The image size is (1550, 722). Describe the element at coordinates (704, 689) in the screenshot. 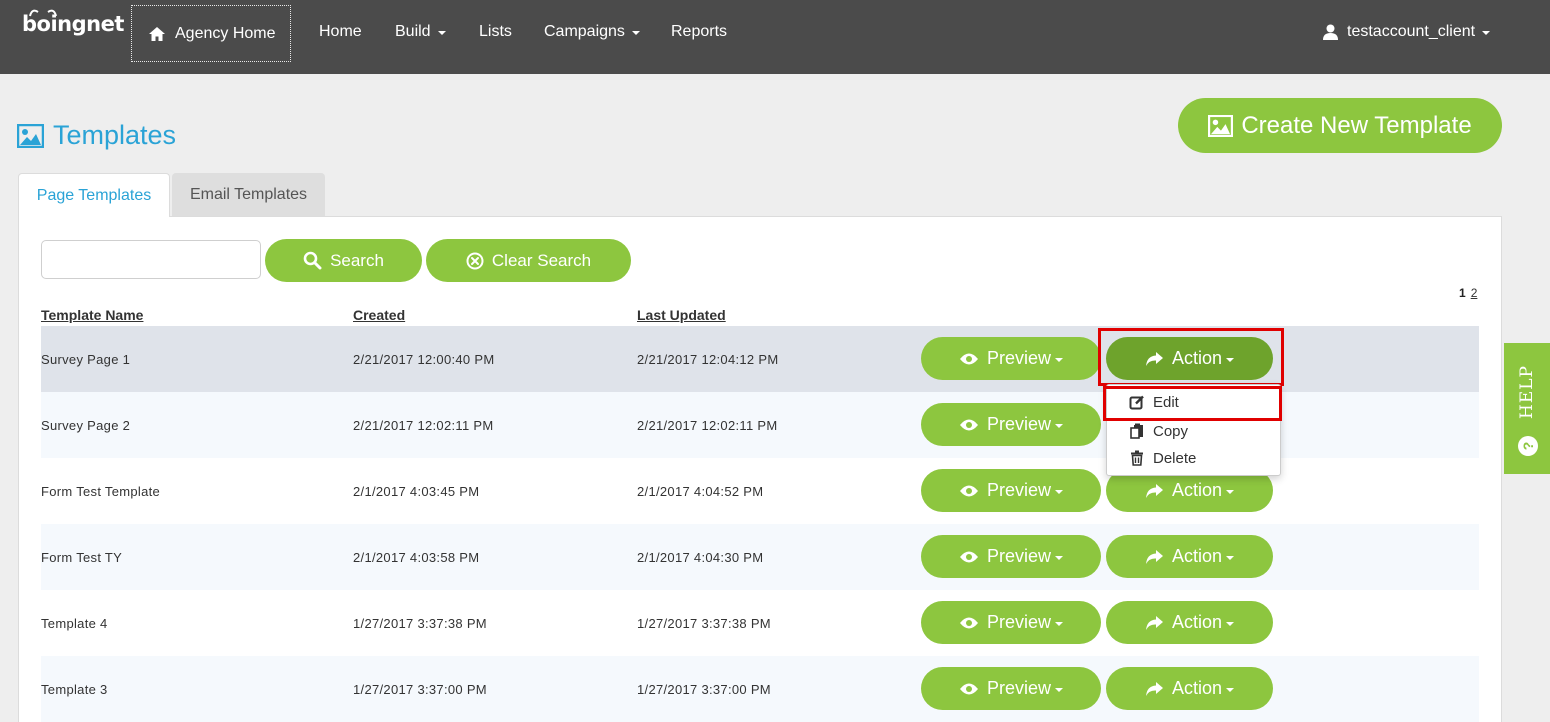

I see `row-last-updated: 1/27/2017 3:37:00 PM` at that location.